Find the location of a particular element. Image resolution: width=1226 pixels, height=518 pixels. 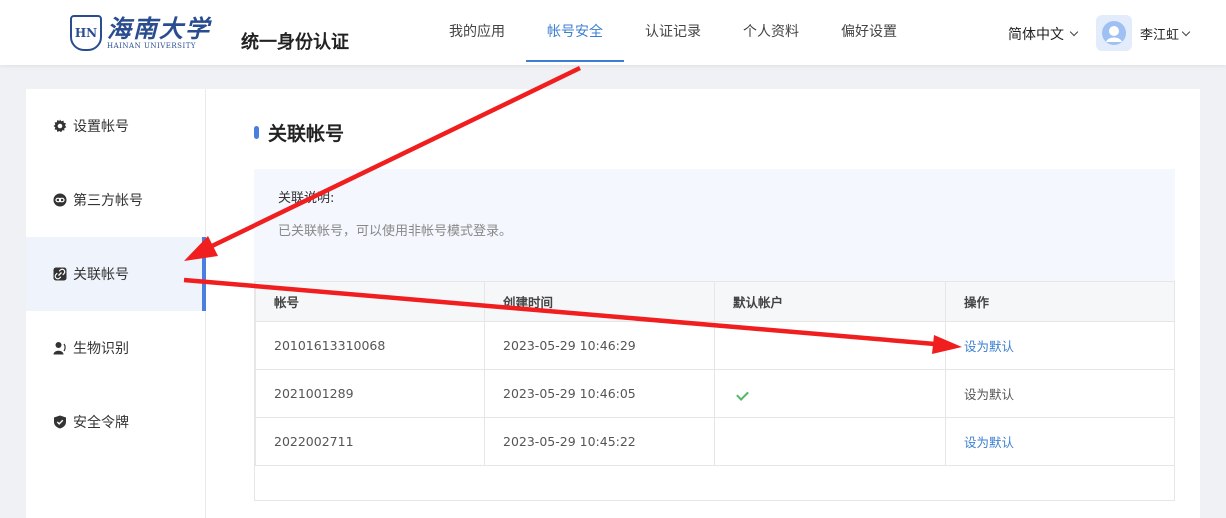

nav-my-apps: 我的应用 is located at coordinates (477, 32).